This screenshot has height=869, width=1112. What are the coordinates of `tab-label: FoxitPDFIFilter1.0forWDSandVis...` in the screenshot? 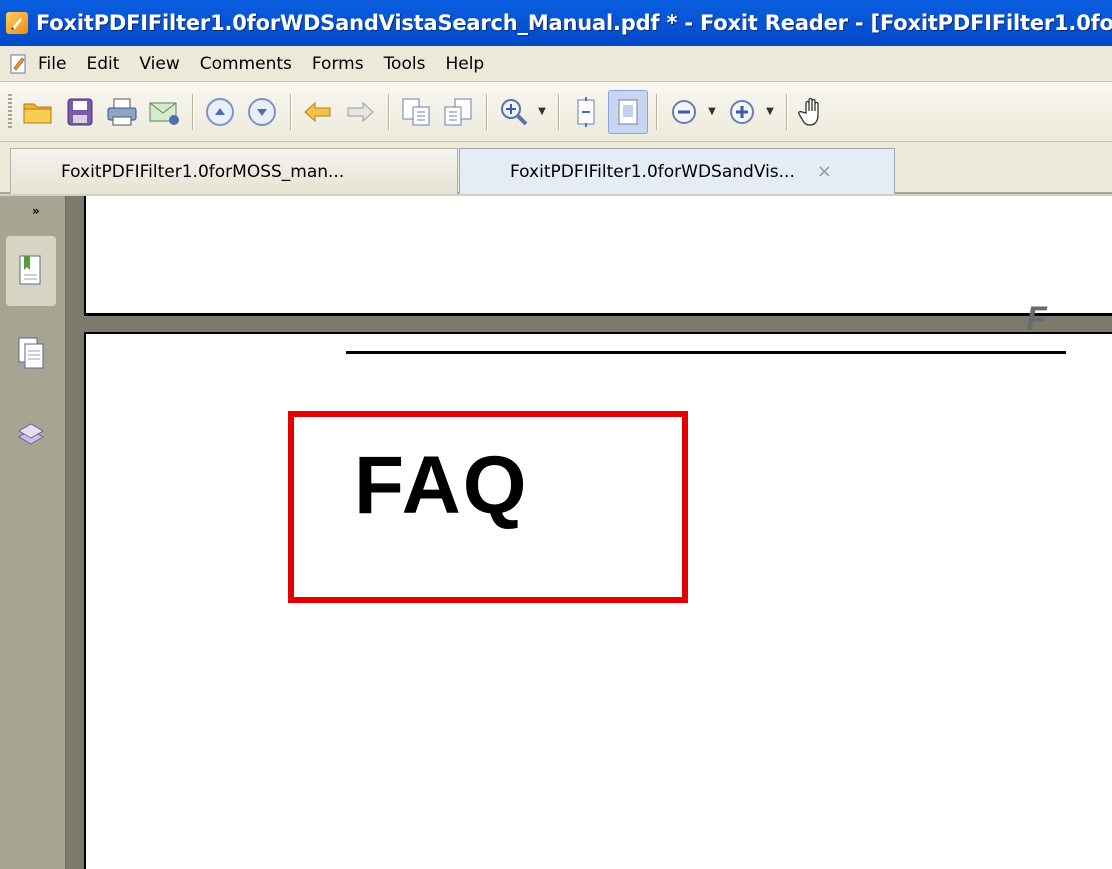 It's located at (652, 171).